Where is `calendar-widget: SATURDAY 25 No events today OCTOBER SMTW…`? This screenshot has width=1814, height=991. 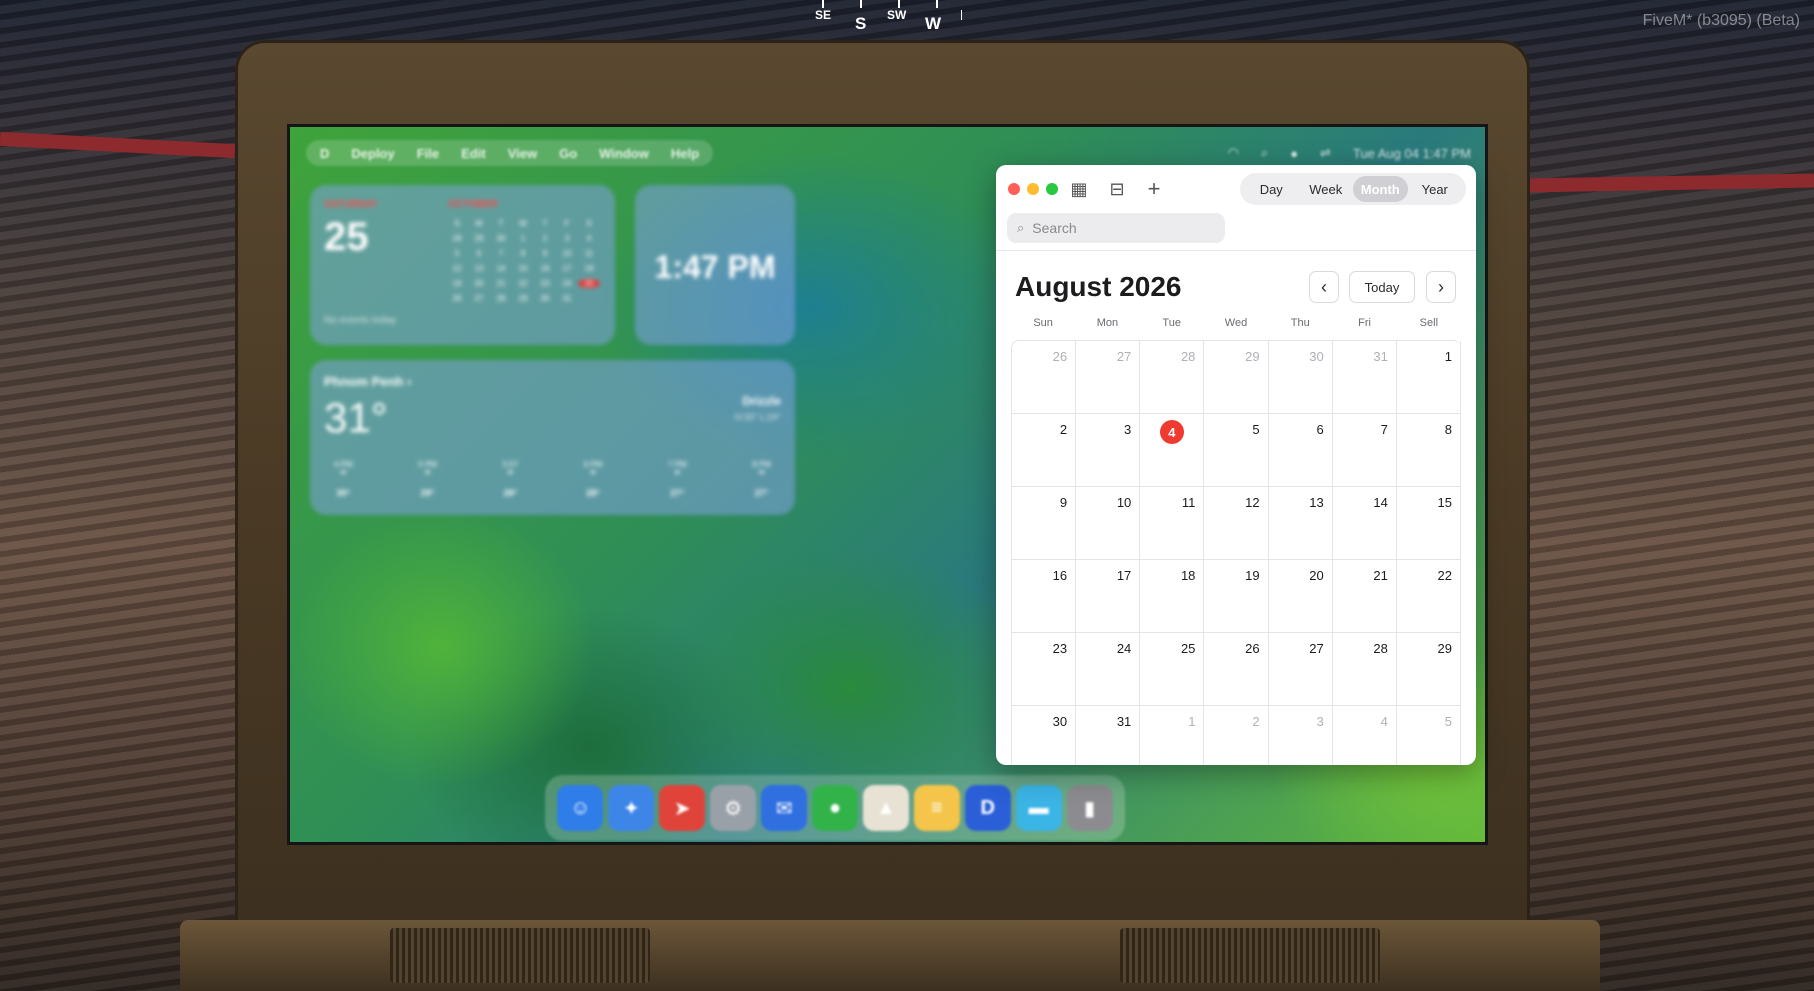 calendar-widget: SATURDAY 25 No events today OCTOBER SMTW… is located at coordinates (462, 265).